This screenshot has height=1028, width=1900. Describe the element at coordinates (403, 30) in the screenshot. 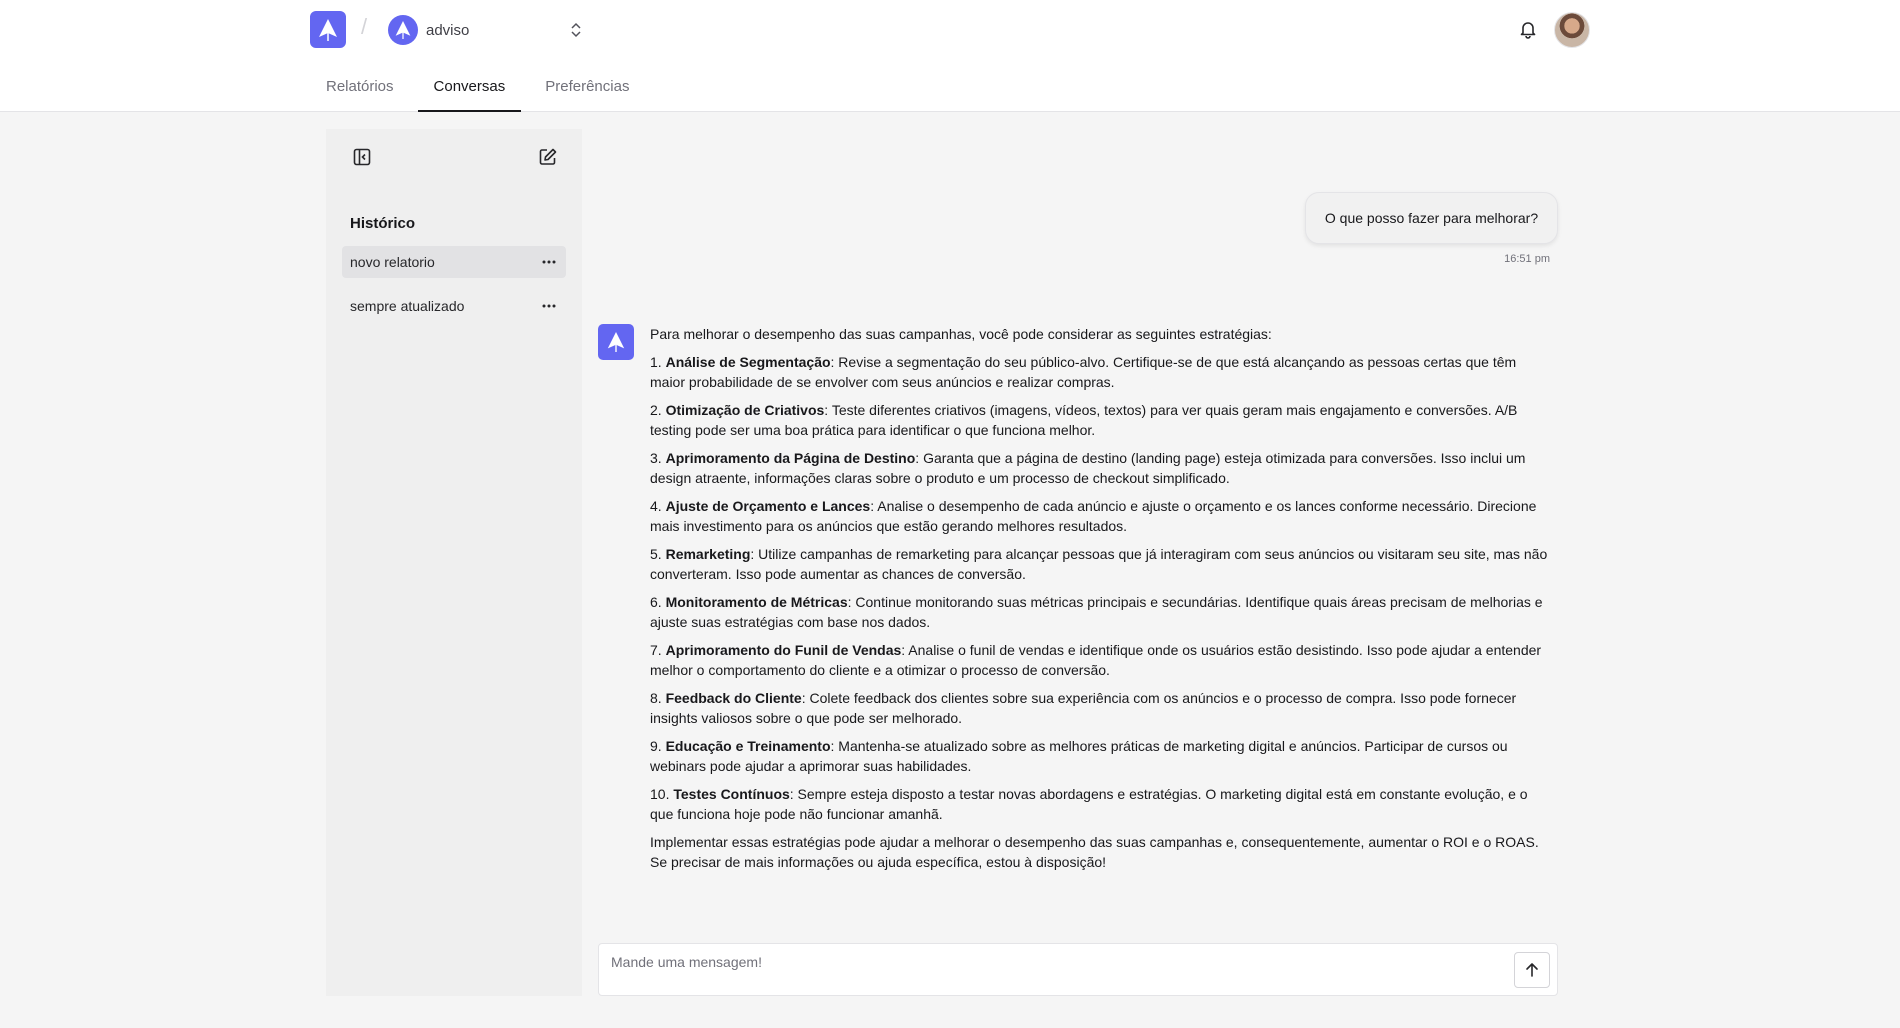

I see `org-logo-icon` at that location.